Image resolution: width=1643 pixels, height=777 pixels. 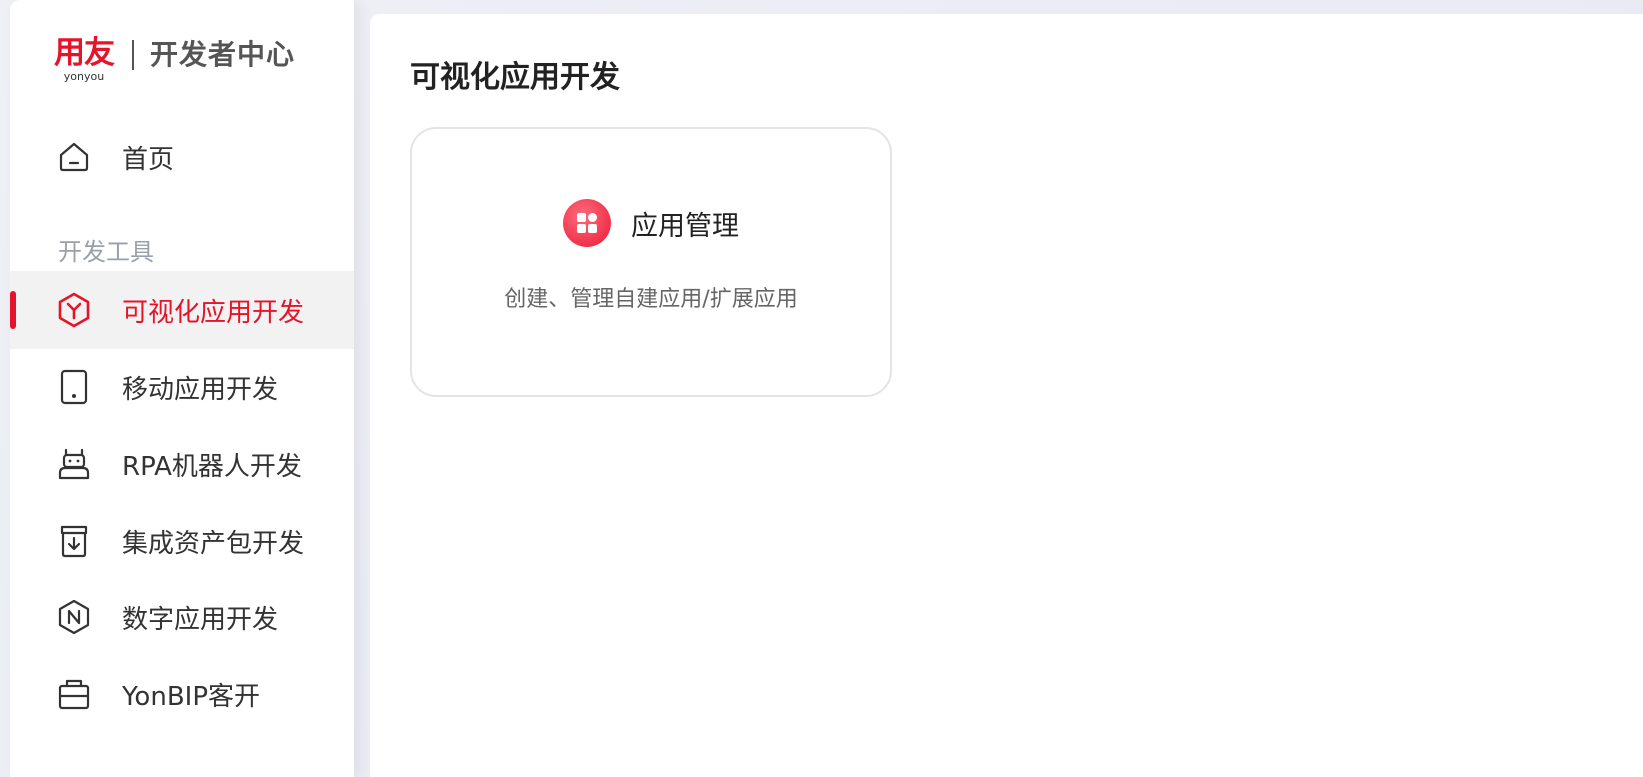 What do you see at coordinates (651, 299) in the screenshot?
I see `card-description: 创建、管理自建应用/扩展应用` at bounding box center [651, 299].